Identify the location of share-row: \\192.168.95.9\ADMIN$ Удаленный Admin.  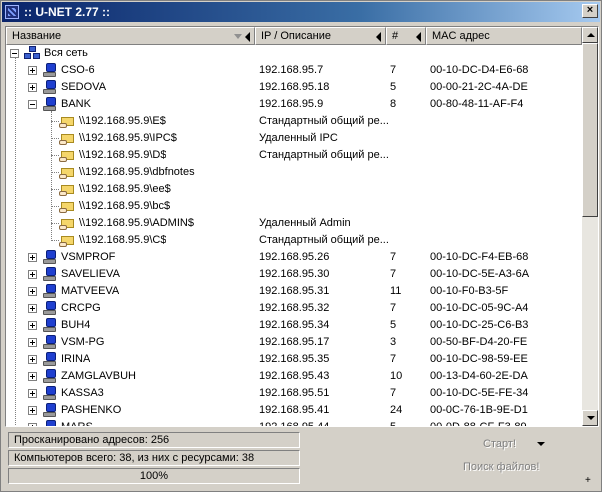
(294, 223).